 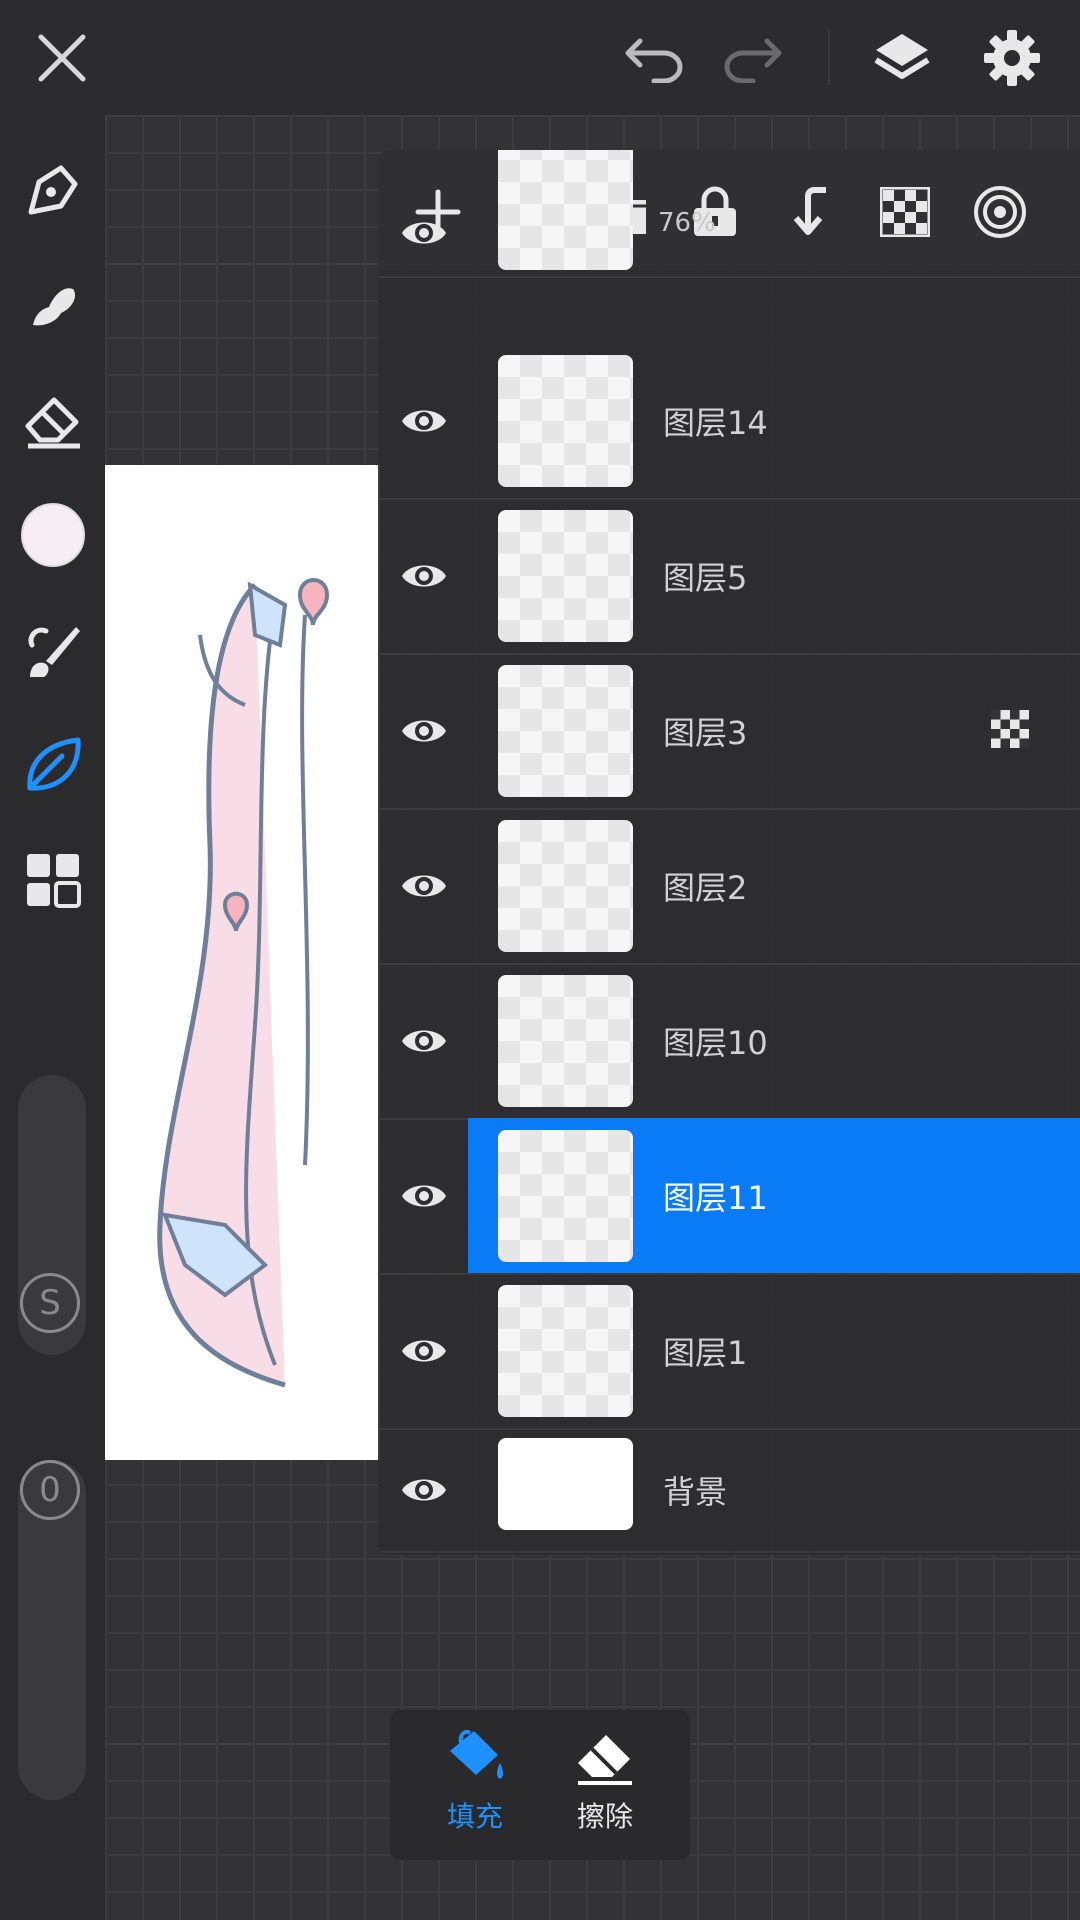 What do you see at coordinates (476, 1754) in the screenshot?
I see `paint-bucket-icon` at bounding box center [476, 1754].